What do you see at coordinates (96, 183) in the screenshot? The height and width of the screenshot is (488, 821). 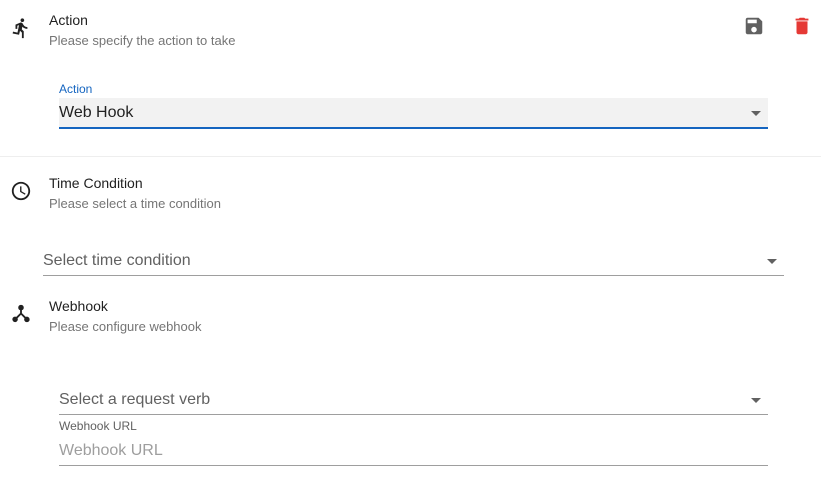 I see `time-section-title: Time Condition` at bounding box center [96, 183].